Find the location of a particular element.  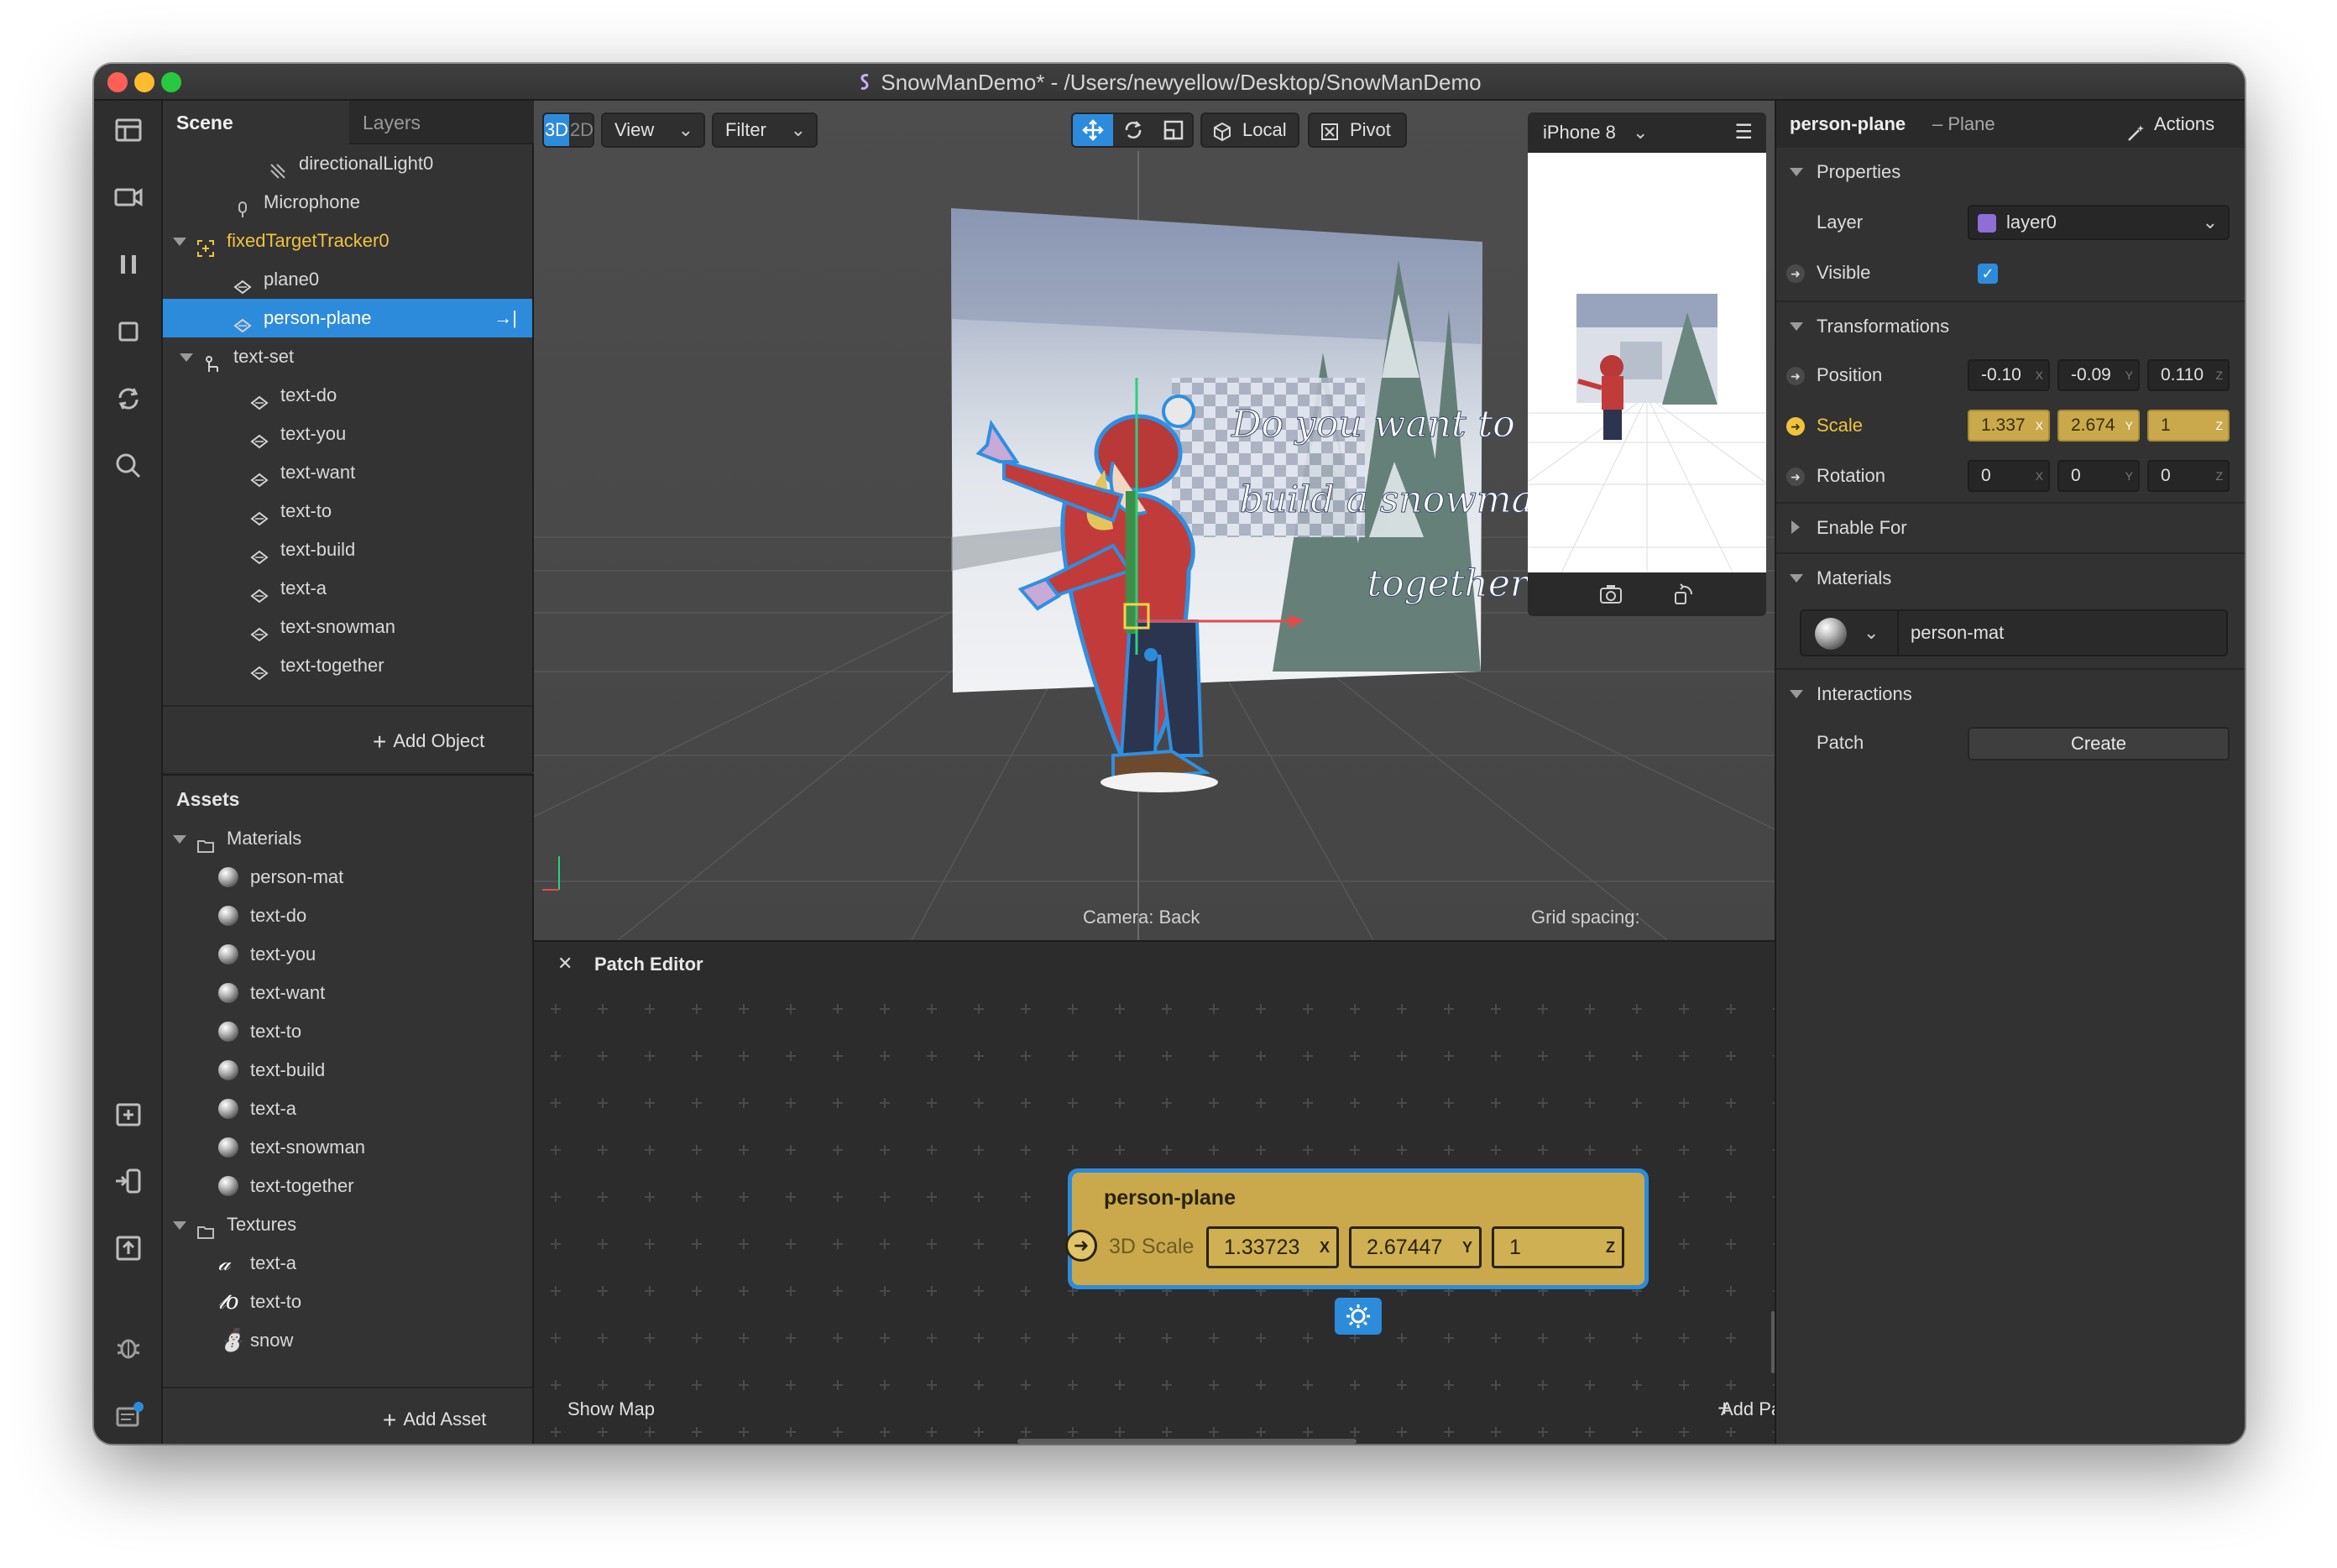

tree-item-plane0: plane0 is located at coordinates (347, 279).